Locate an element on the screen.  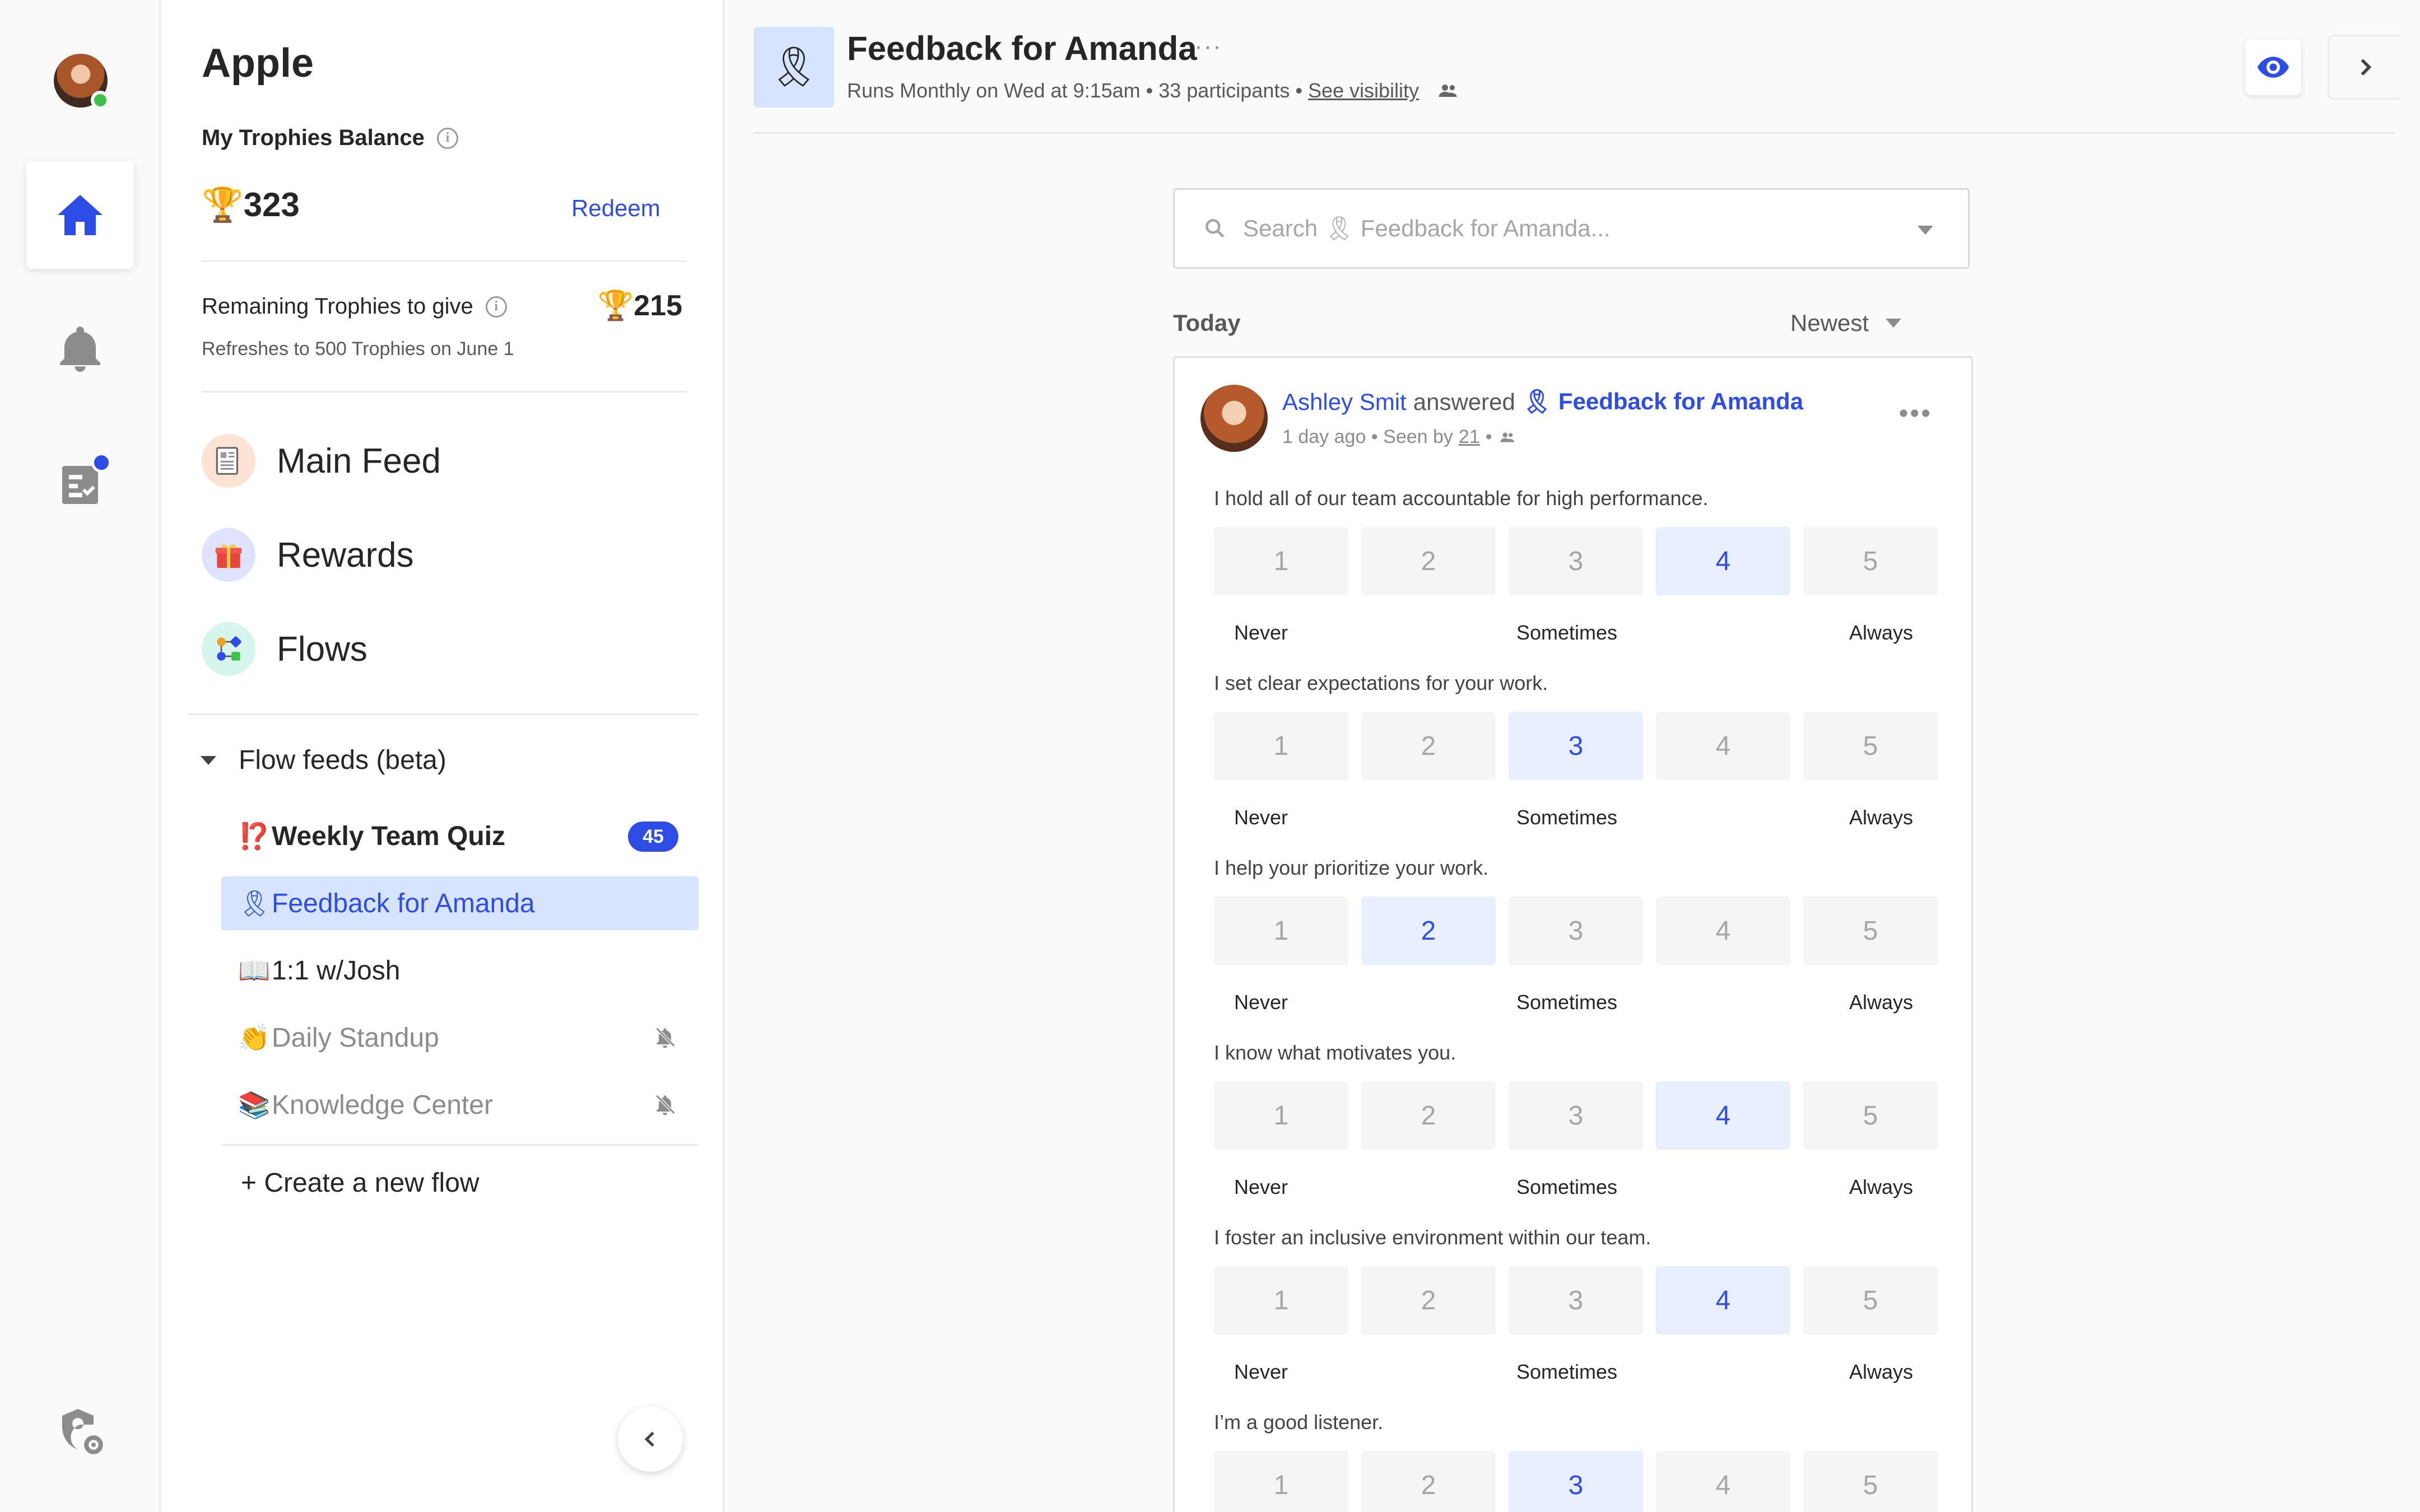
home-icon is located at coordinates (81, 215).